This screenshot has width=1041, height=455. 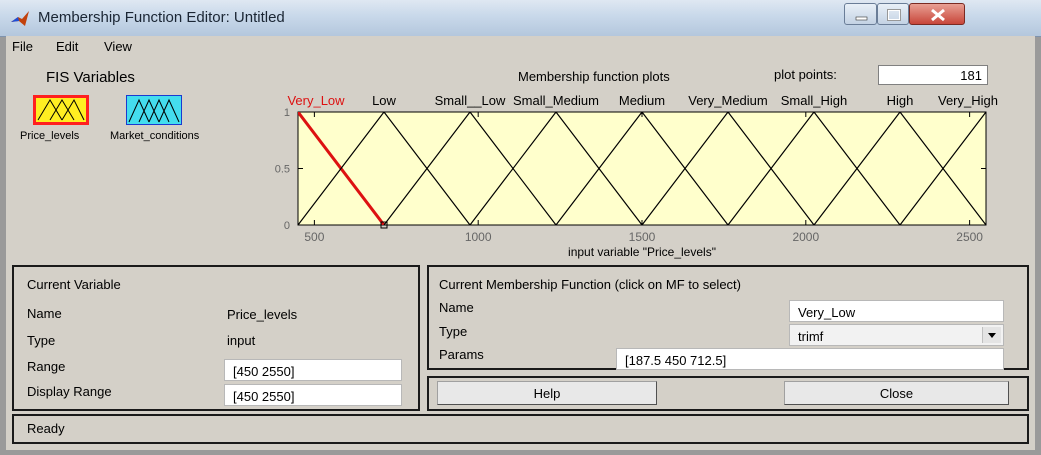 What do you see at coordinates (900, 100) in the screenshot?
I see `mf-label: High` at bounding box center [900, 100].